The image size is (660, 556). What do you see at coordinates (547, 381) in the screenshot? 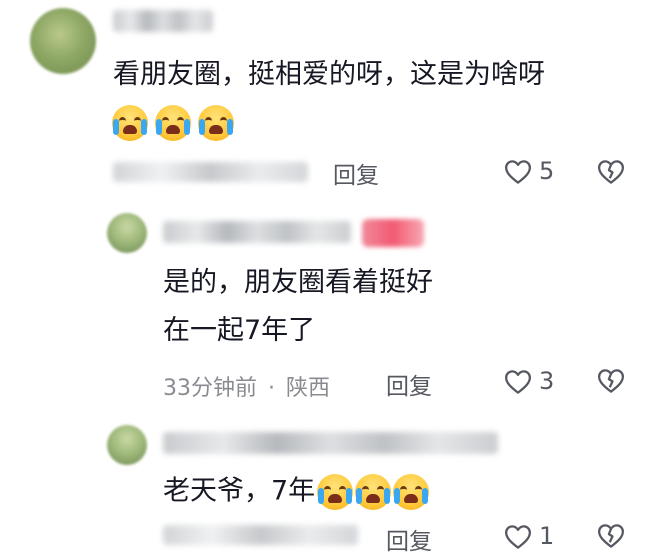
I see `like-count: 3` at bounding box center [547, 381].